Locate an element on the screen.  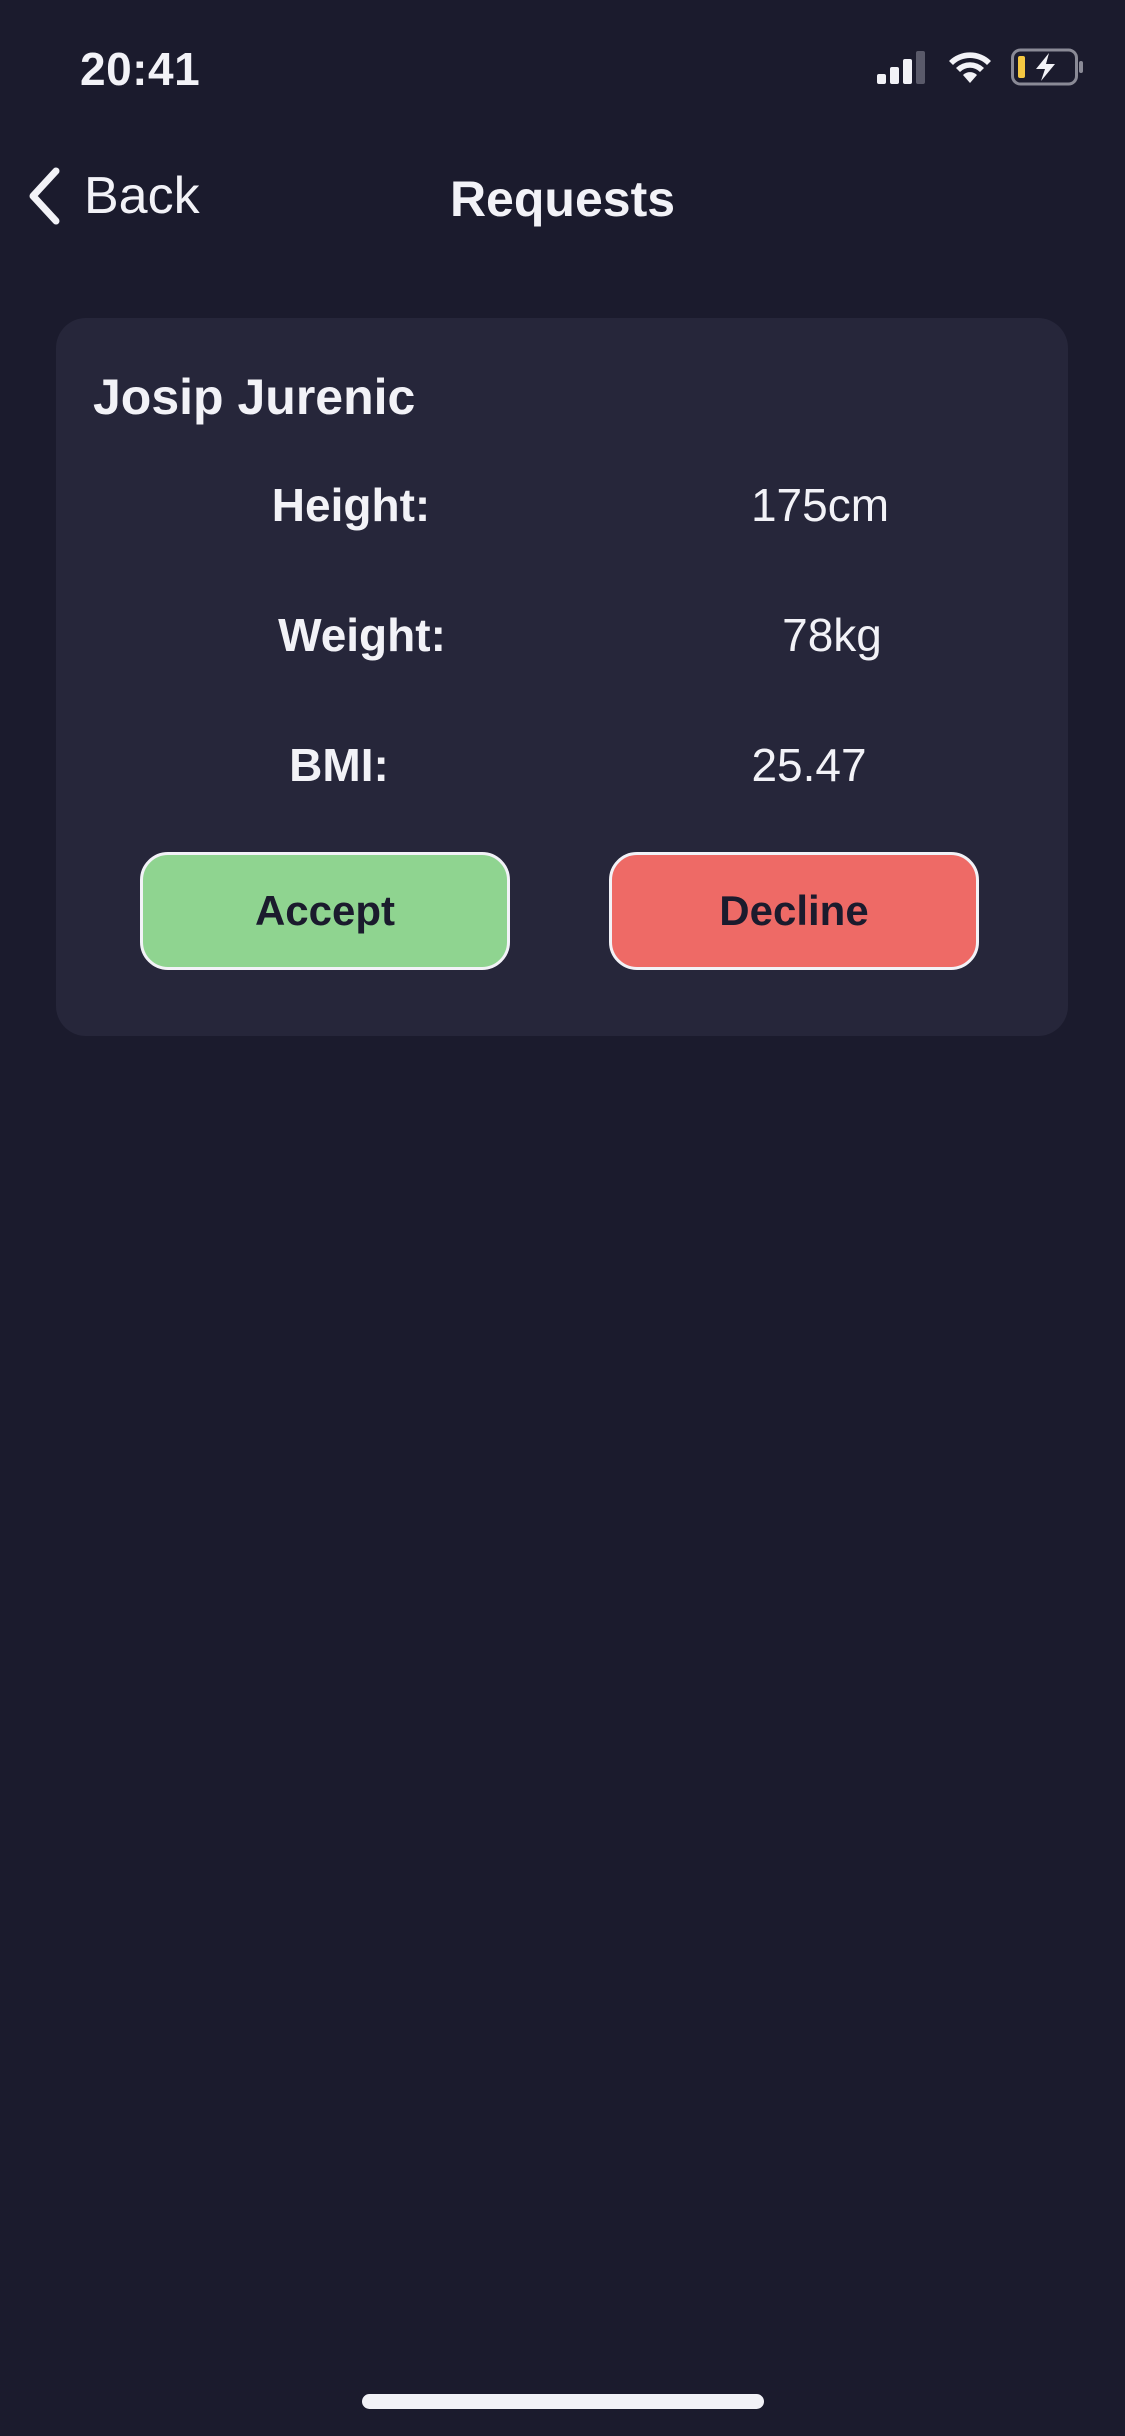
cellular-signal-icon is located at coordinates (901, 67).